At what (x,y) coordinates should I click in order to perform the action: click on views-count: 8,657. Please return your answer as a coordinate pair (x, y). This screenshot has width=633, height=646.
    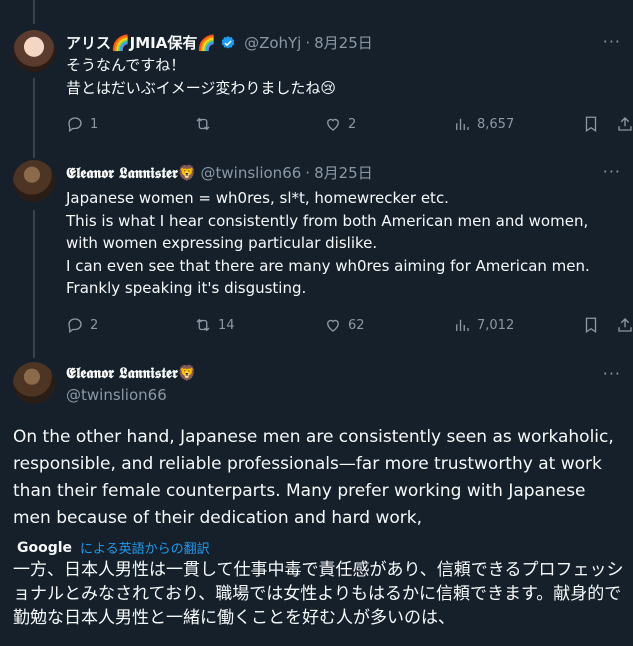
    Looking at the image, I should click on (496, 124).